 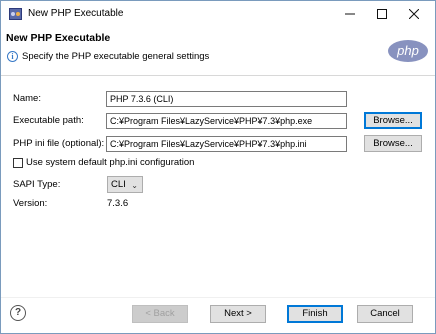 I want to click on use-default-ini-label: Use system default php.ini configuration, so click(x=110, y=162).